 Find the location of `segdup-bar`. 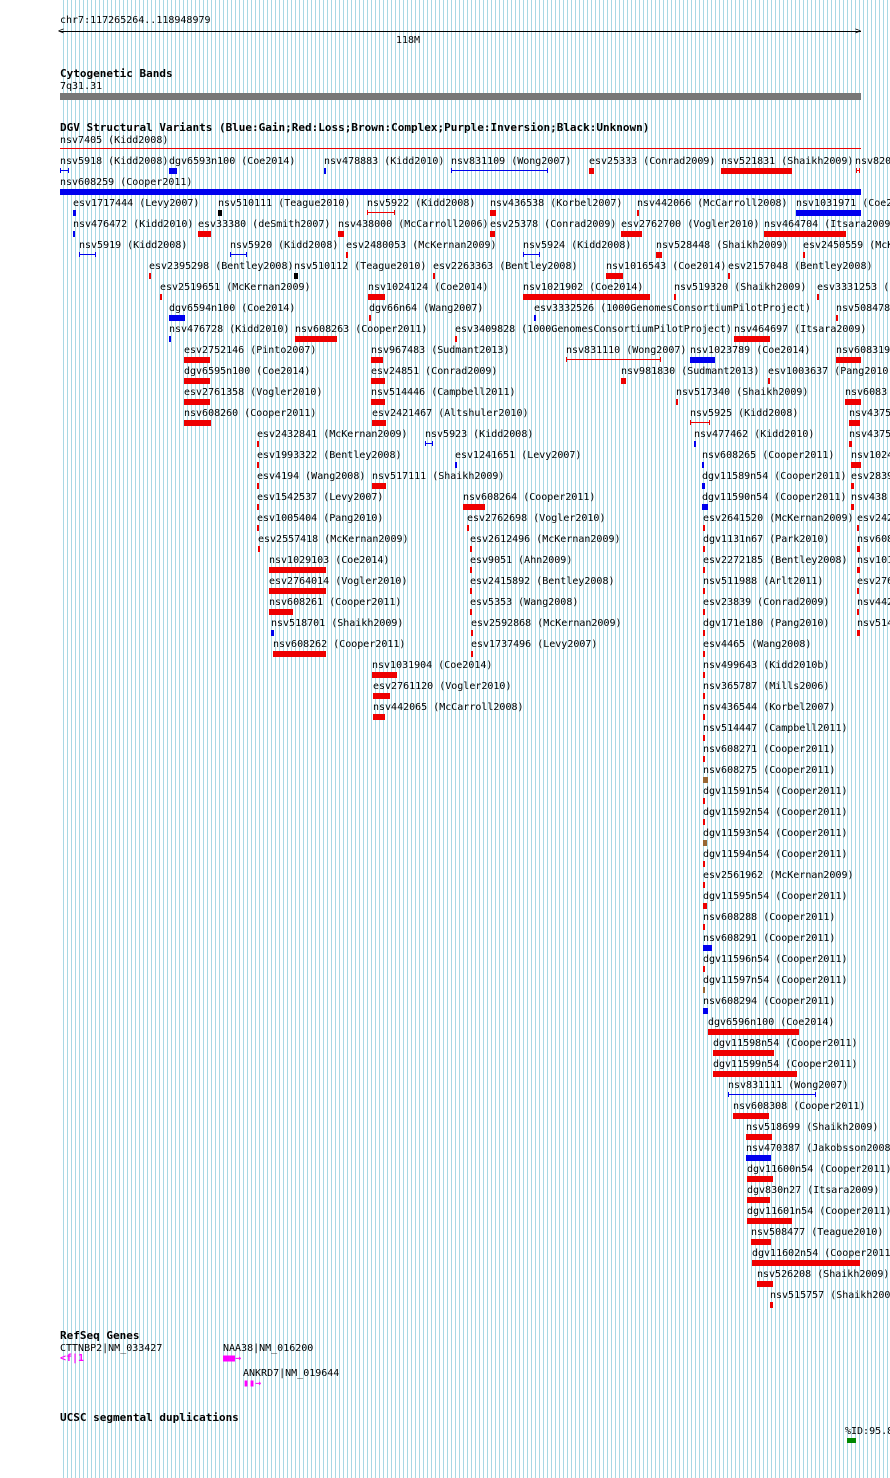

segdup-bar is located at coordinates (851, 1440).